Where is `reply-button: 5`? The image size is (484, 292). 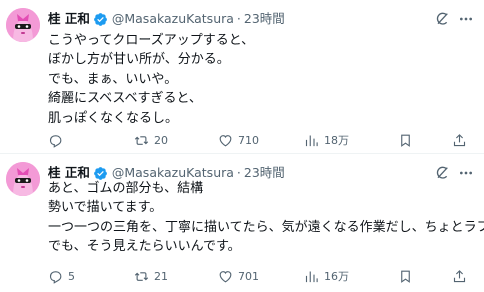
reply-button: 5 is located at coordinates (61, 276).